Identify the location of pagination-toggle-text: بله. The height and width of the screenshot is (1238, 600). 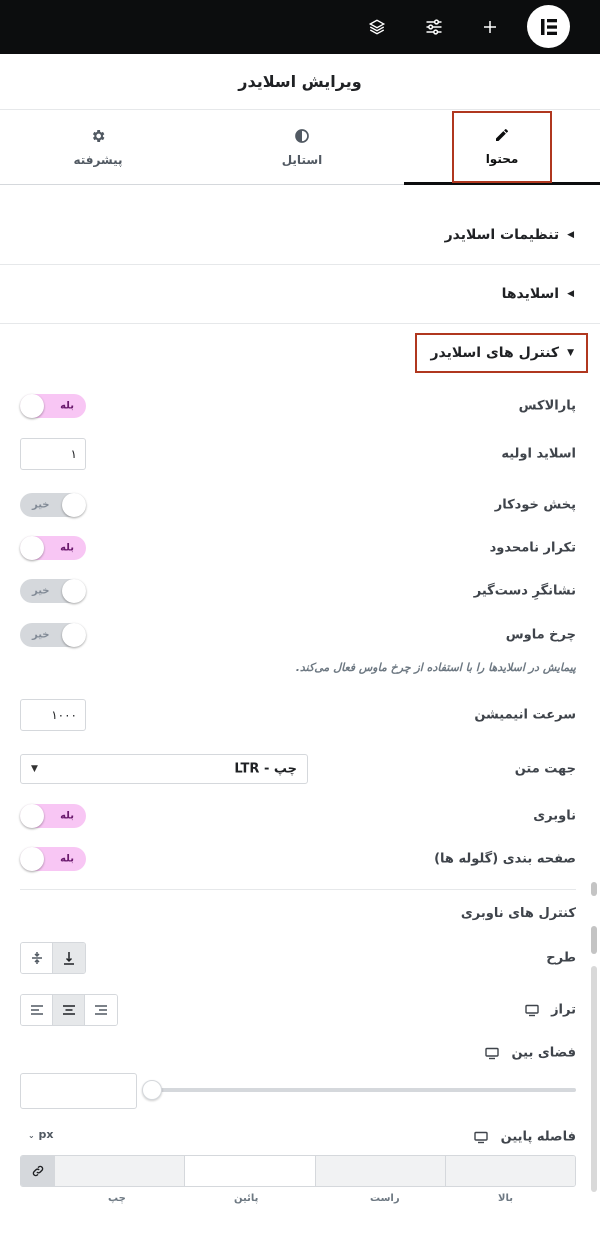
(67, 859).